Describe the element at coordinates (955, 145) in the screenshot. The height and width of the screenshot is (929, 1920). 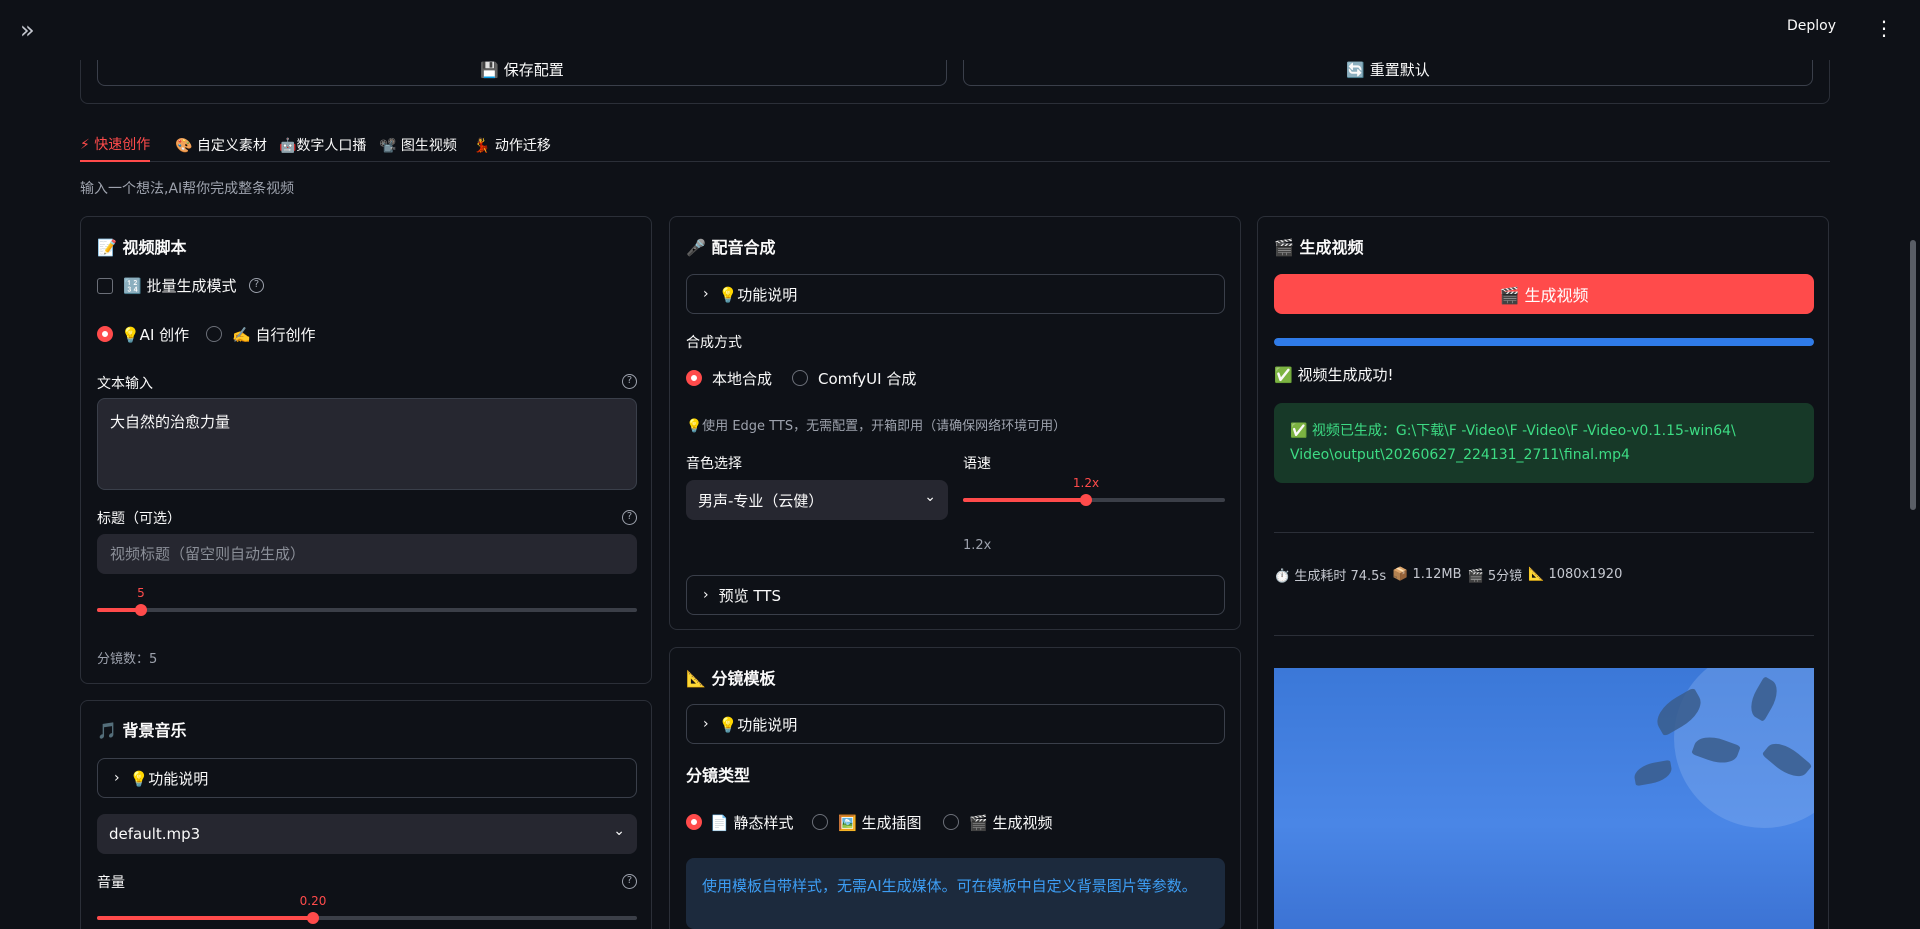
I see `tab-bar: ⚡ 快速创作 🎨 自定义素材 🤖数字人口播 📽️ 图生视频 💃 动作迁移` at that location.